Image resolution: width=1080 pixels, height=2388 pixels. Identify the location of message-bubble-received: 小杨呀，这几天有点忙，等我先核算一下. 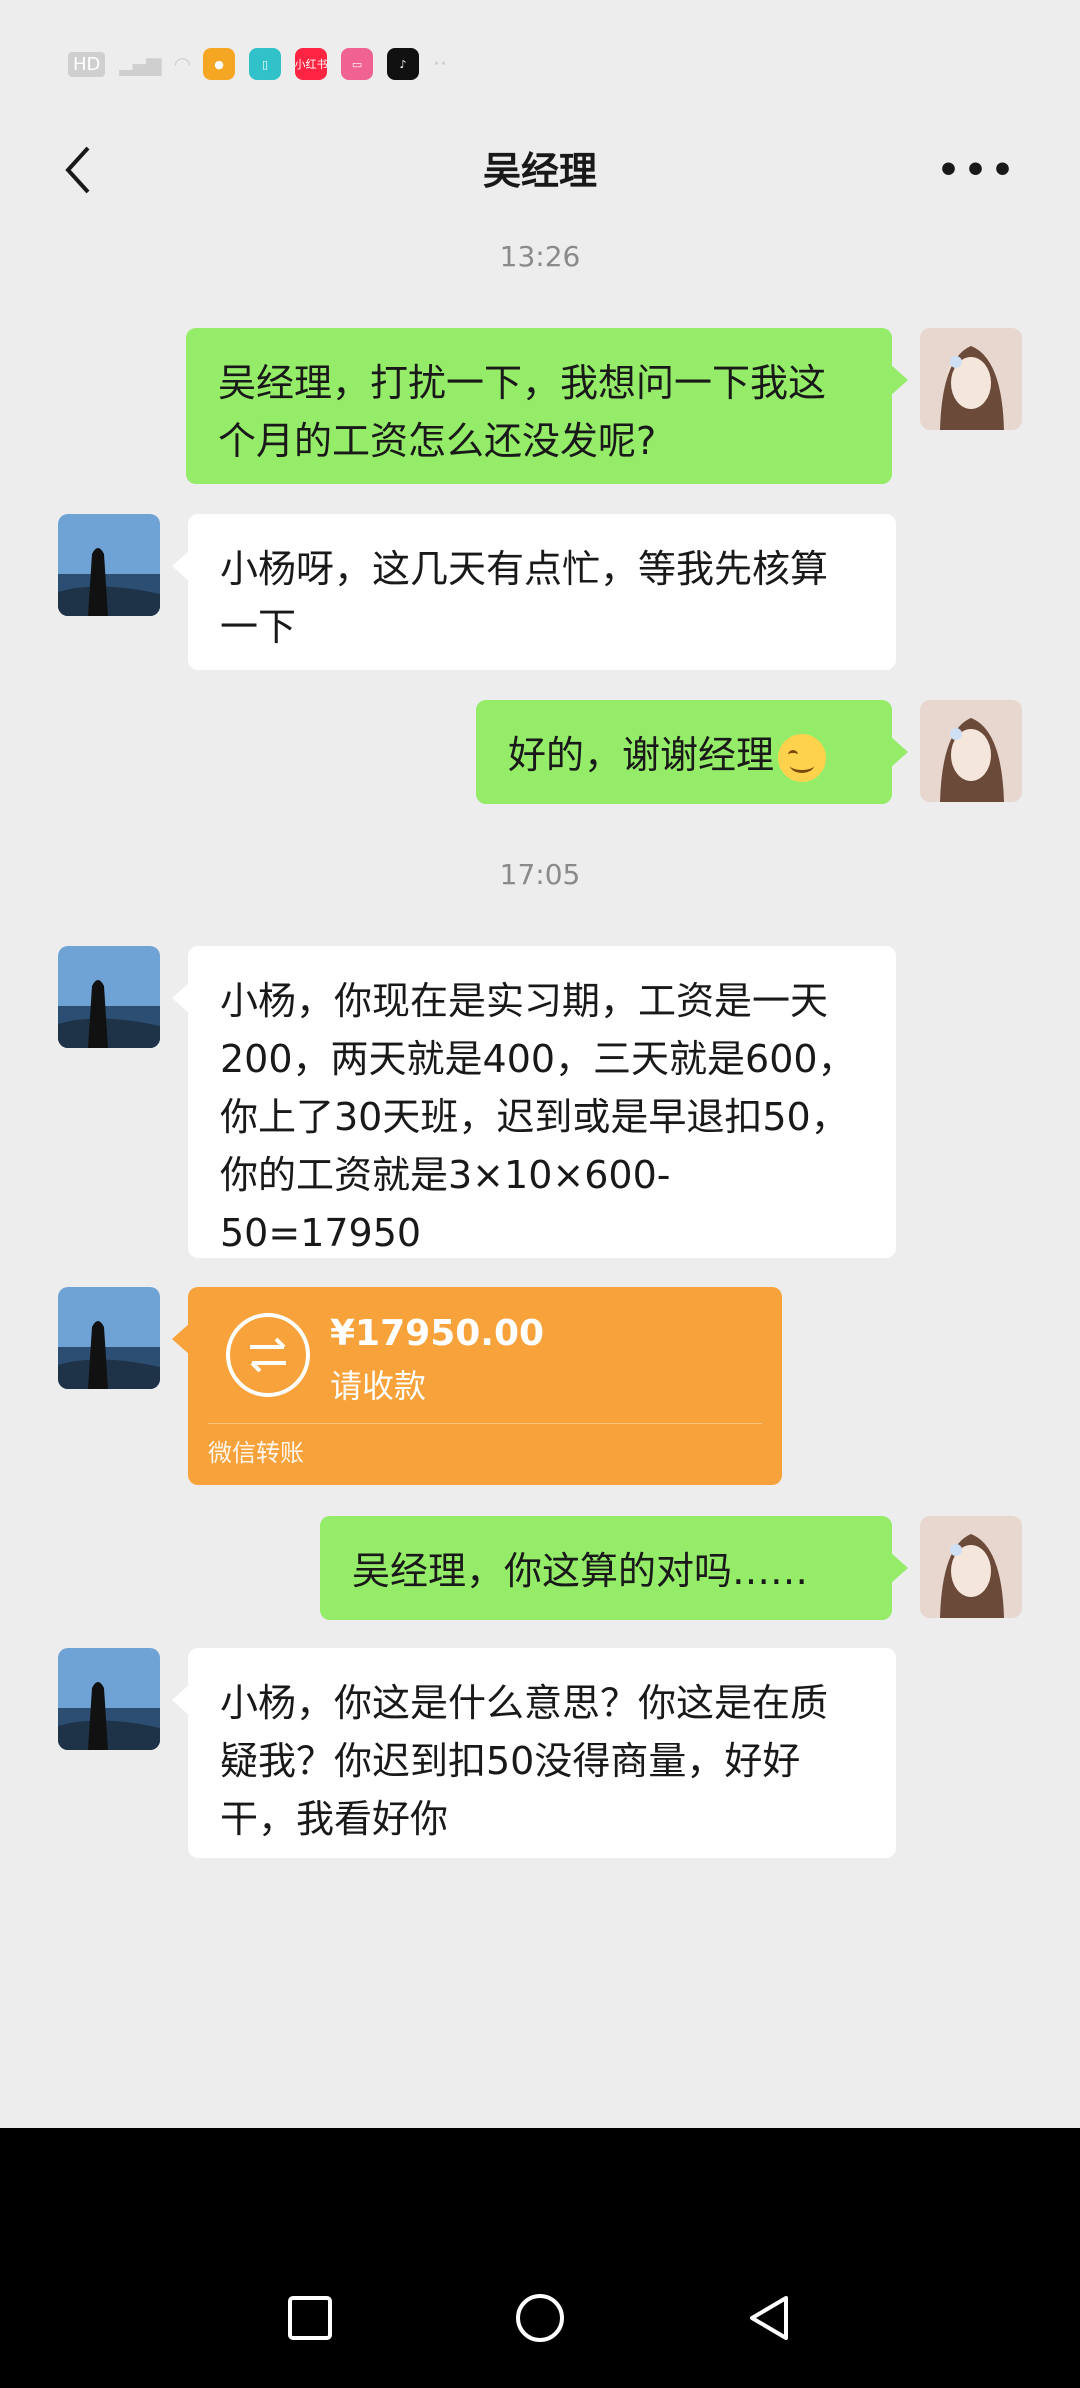
(534, 592).